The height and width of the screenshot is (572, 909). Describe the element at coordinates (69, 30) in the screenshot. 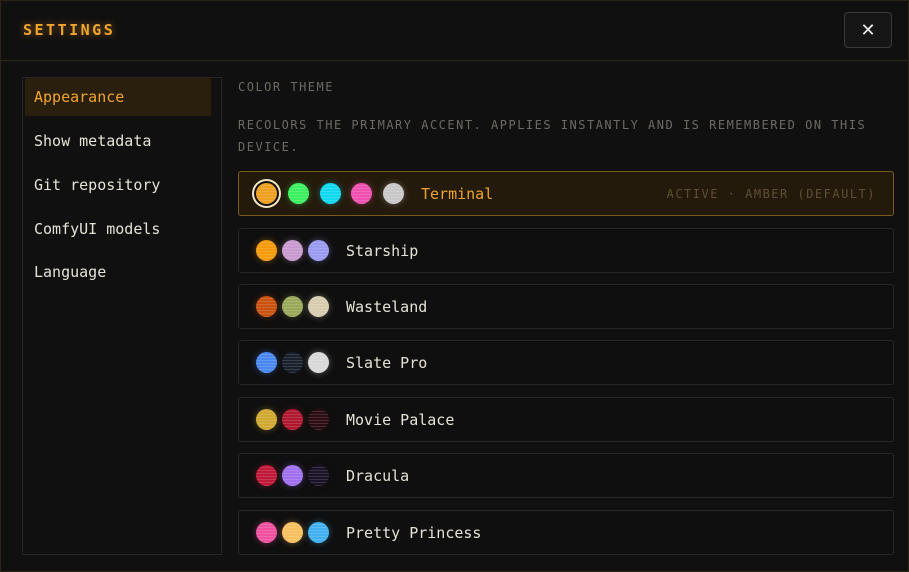

I see `dialog-title: SETTINGS` at that location.